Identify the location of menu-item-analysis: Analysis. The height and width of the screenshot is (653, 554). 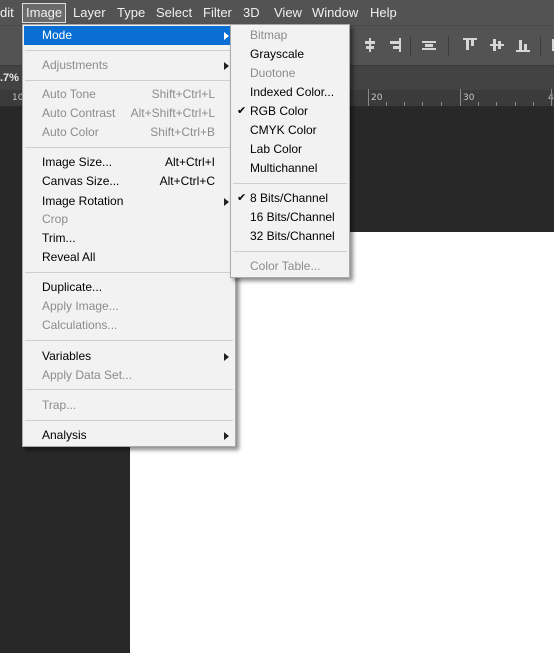
(129, 435).